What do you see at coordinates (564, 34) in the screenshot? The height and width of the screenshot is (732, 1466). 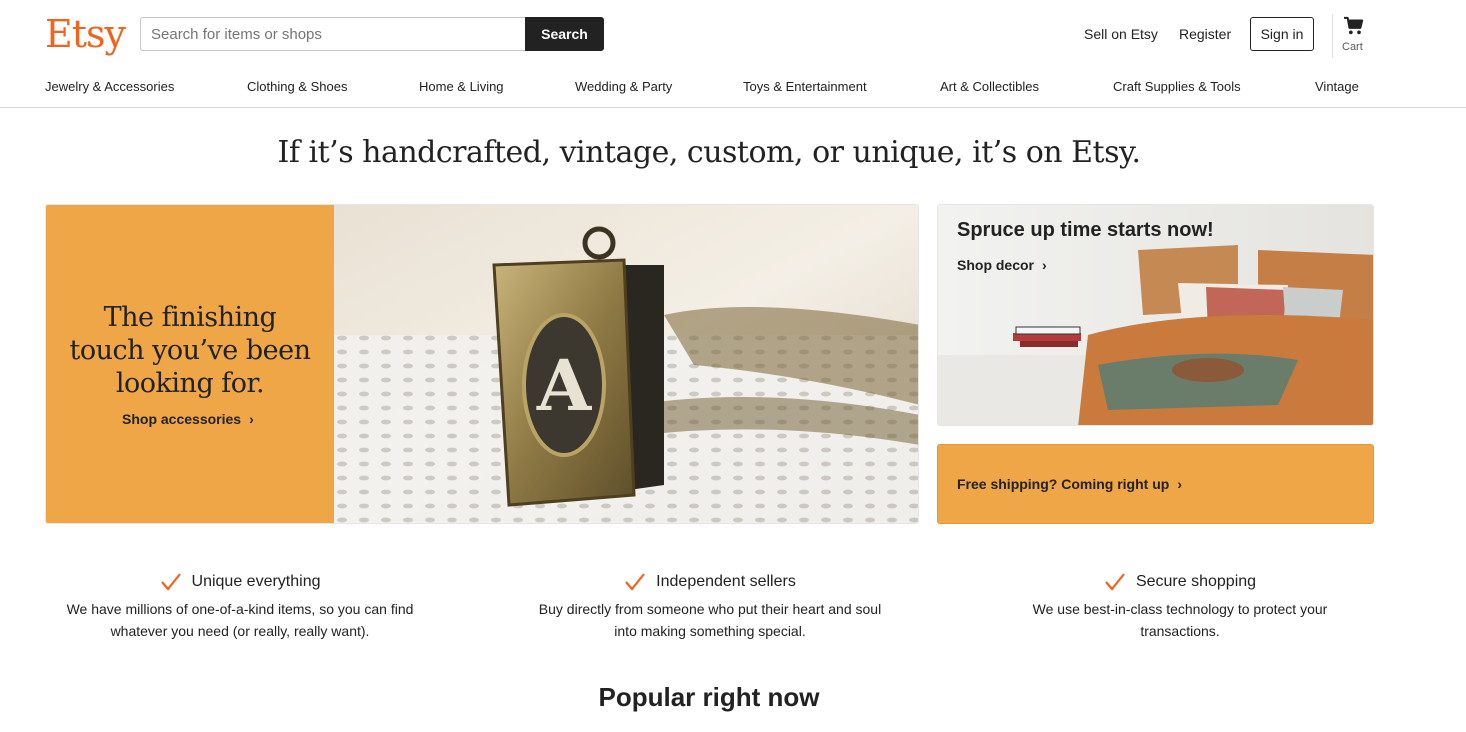 I see `search-button: Search` at bounding box center [564, 34].